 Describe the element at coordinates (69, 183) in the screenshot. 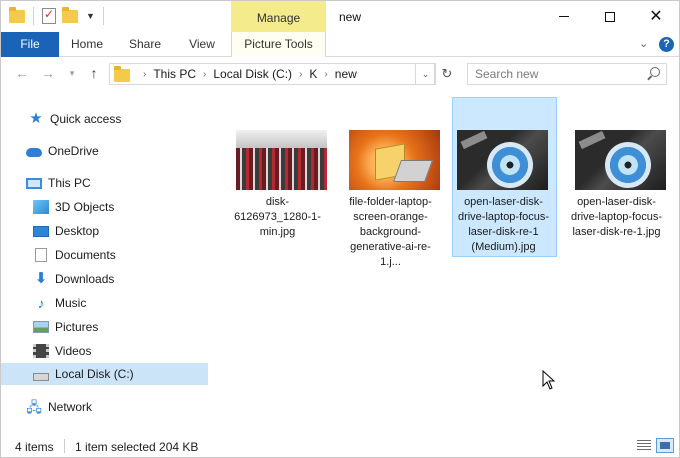

I see `sidebar-item-label: This PC` at that location.